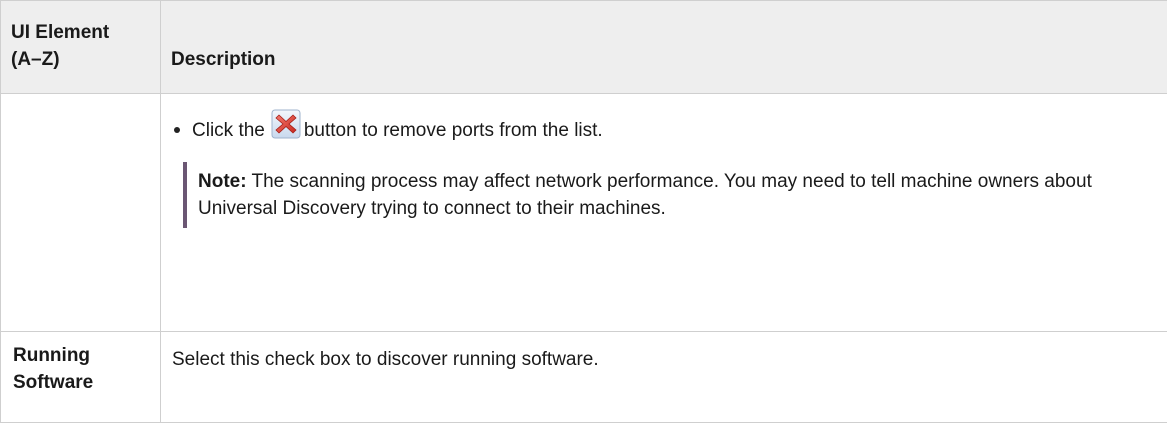 This screenshot has width=1167, height=423. I want to click on bullet-list: Click the, so click(664, 130).